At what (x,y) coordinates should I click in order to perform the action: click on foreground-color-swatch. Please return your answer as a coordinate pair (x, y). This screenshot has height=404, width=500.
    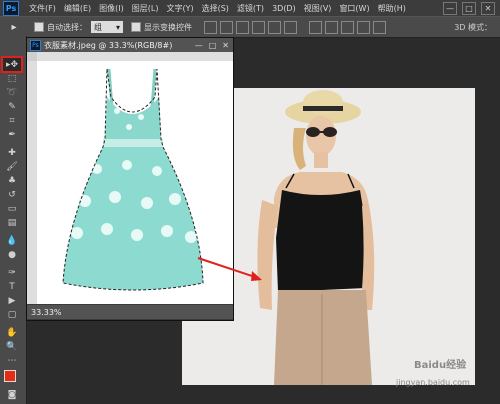
    Looking at the image, I should click on (10, 376).